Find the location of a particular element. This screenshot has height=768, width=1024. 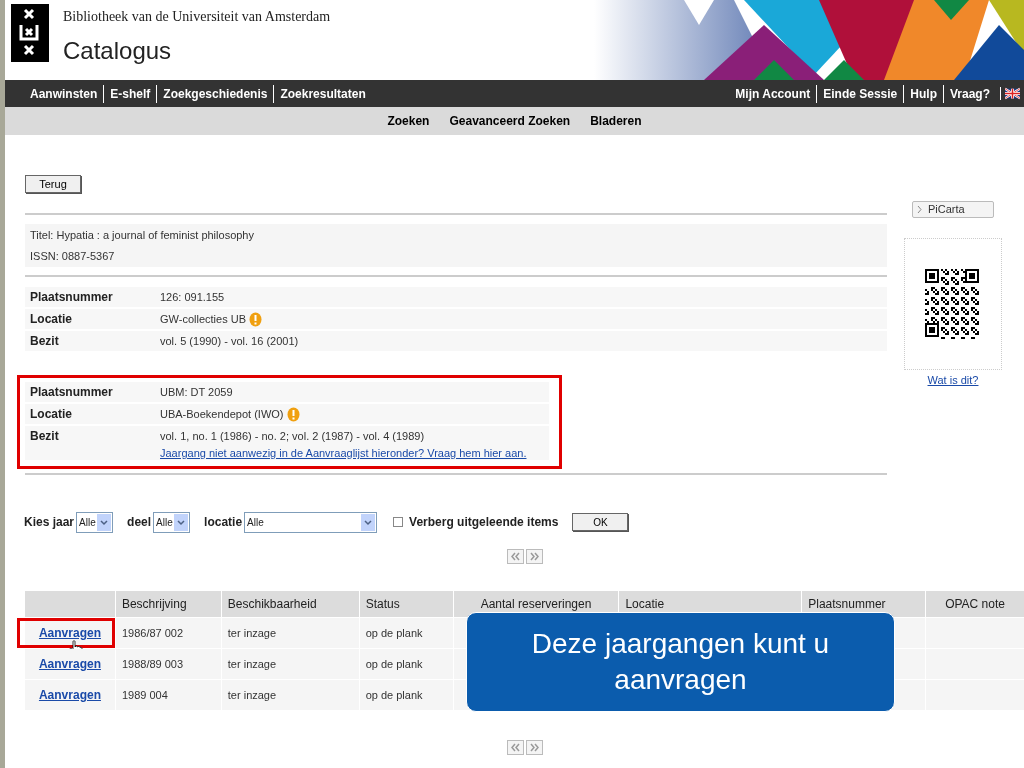

field-value: vol. 1, no. 1 (1986) - no. 2; vol. 2 (1987) - vol. 4 (1989) is located at coordinates (292, 436).